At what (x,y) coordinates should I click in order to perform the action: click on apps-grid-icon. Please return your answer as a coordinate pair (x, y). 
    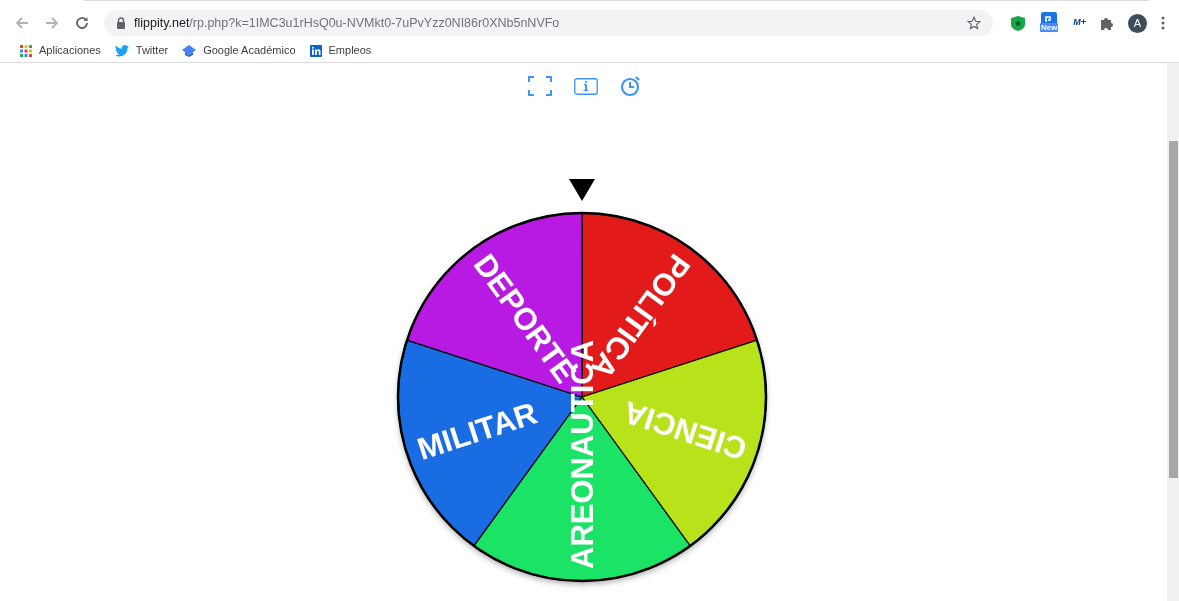
    Looking at the image, I should click on (26, 50).